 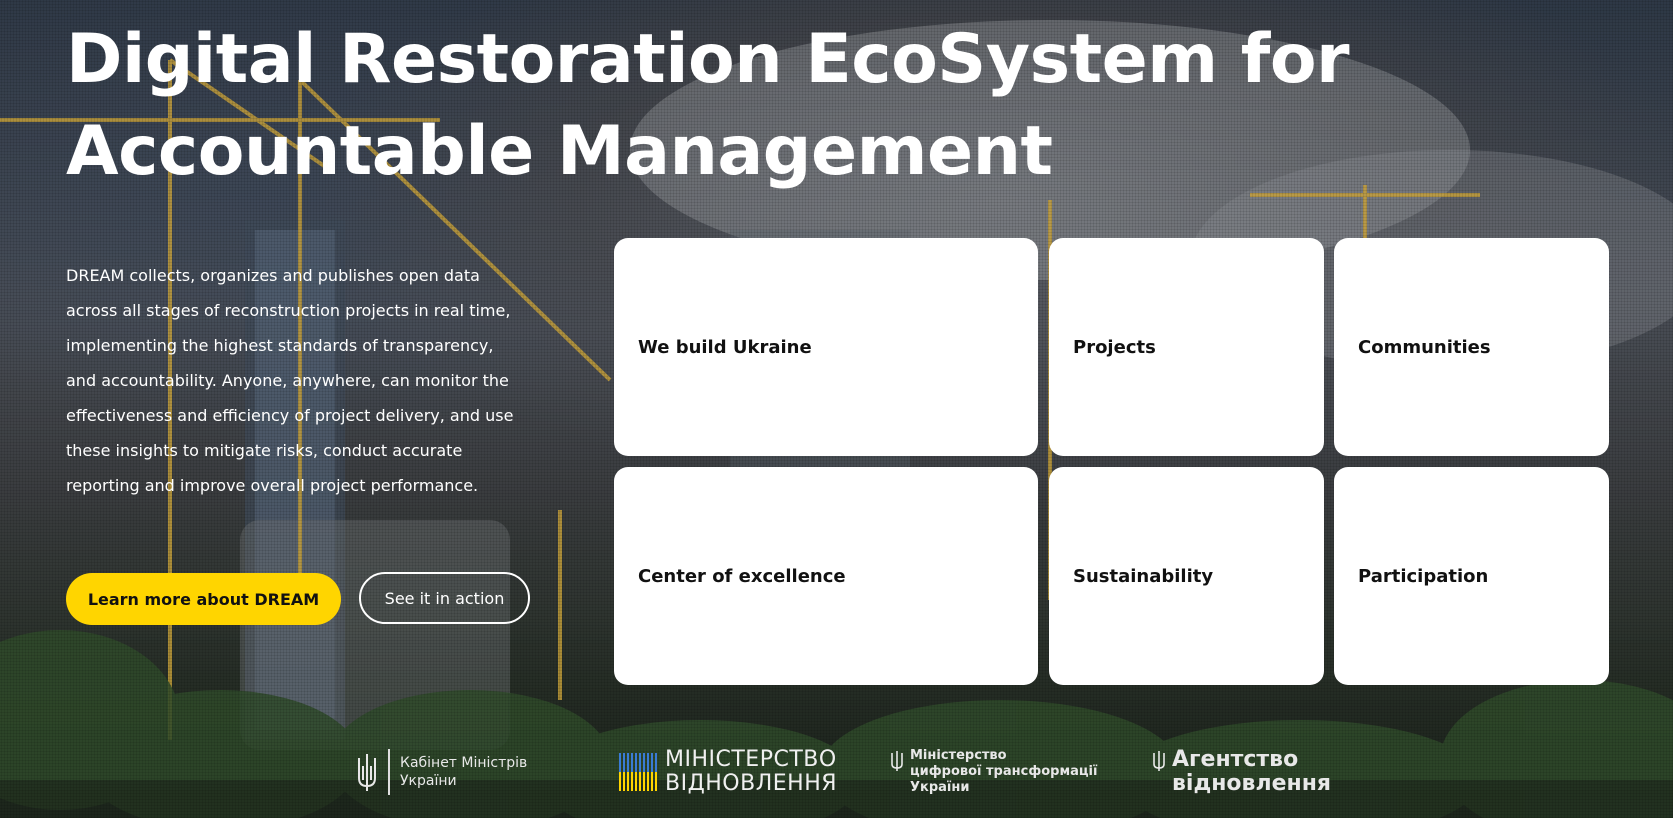 I want to click on card-label: Sustainability, so click(x=1143, y=576).